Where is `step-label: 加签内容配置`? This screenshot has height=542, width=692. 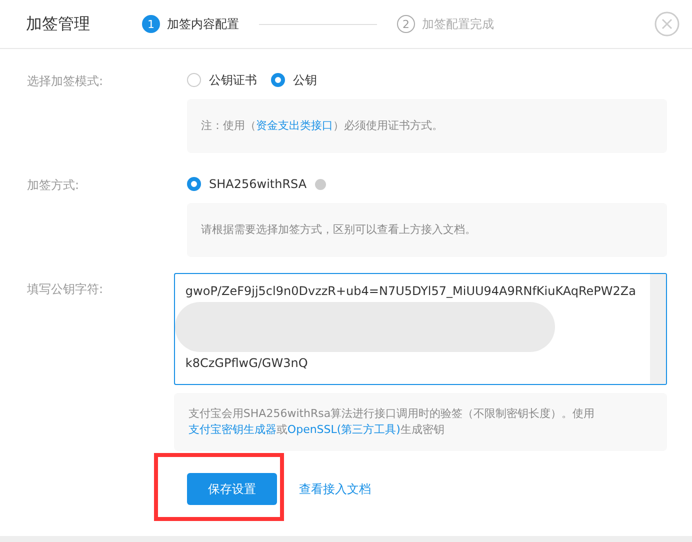 step-label: 加签内容配置 is located at coordinates (203, 24).